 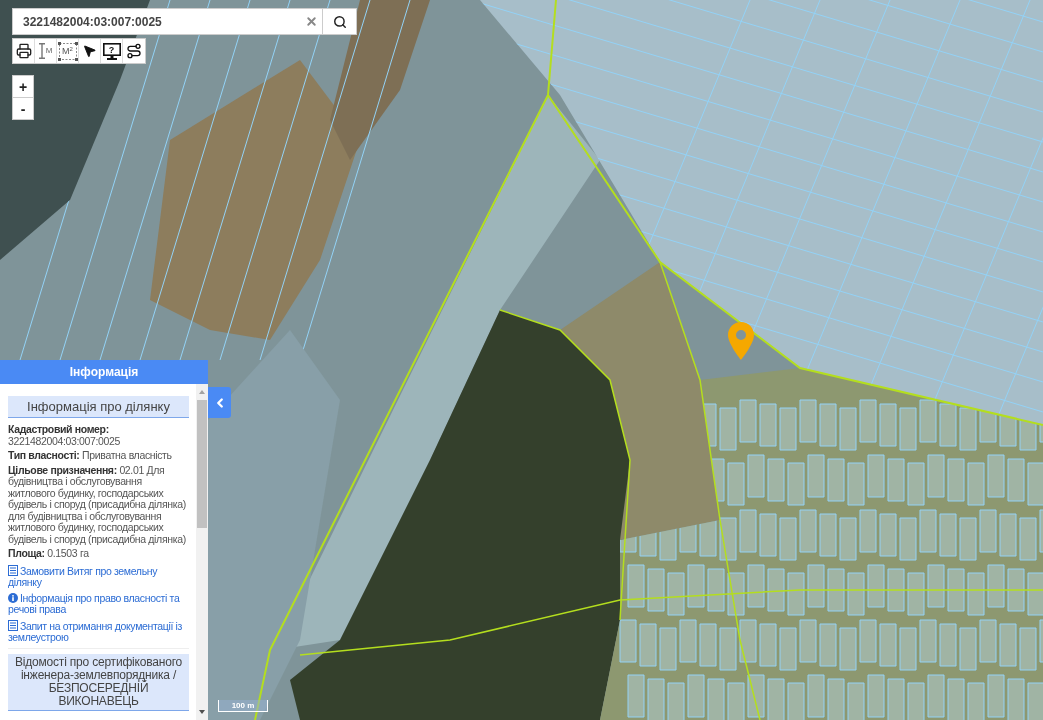 What do you see at coordinates (89, 51) in the screenshot?
I see `cursor-icon` at bounding box center [89, 51].